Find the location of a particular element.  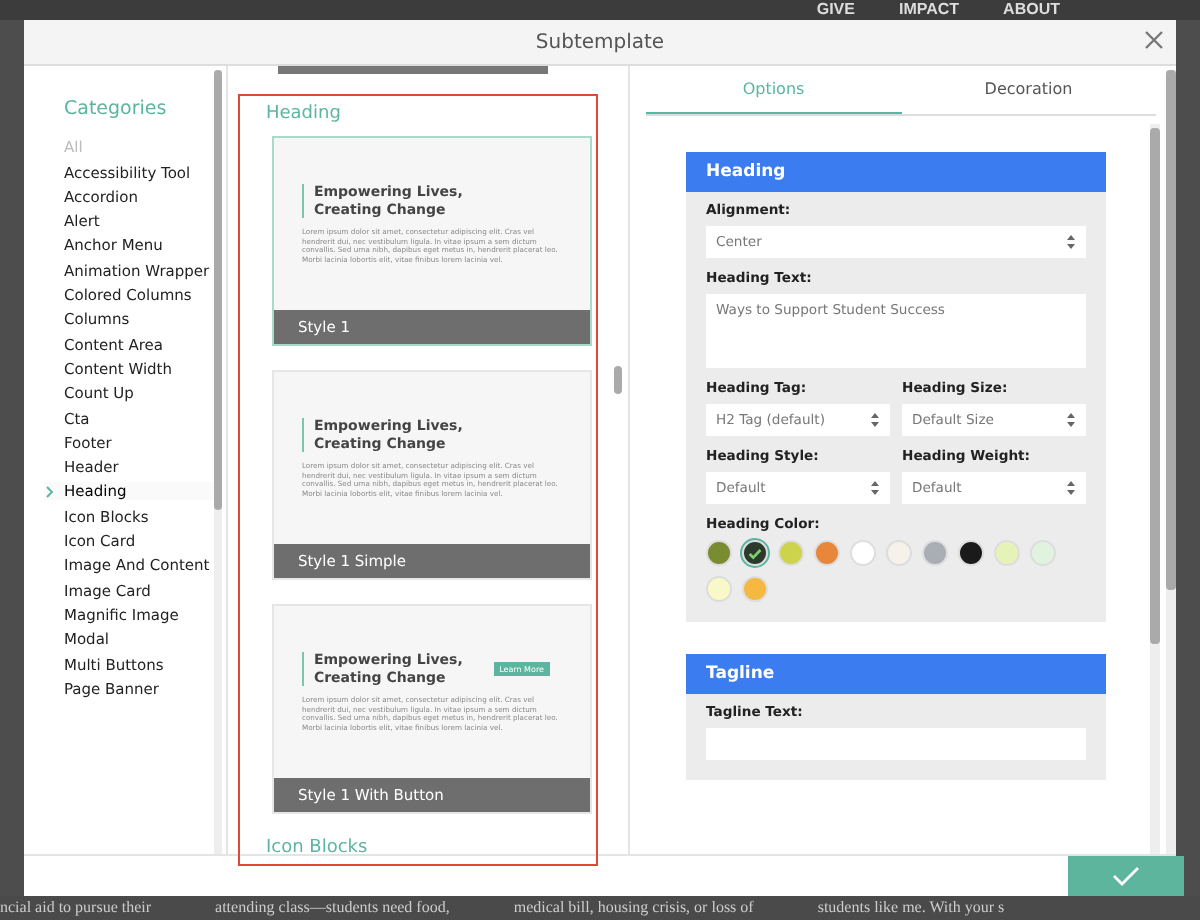

close-icon is located at coordinates (1154, 40).